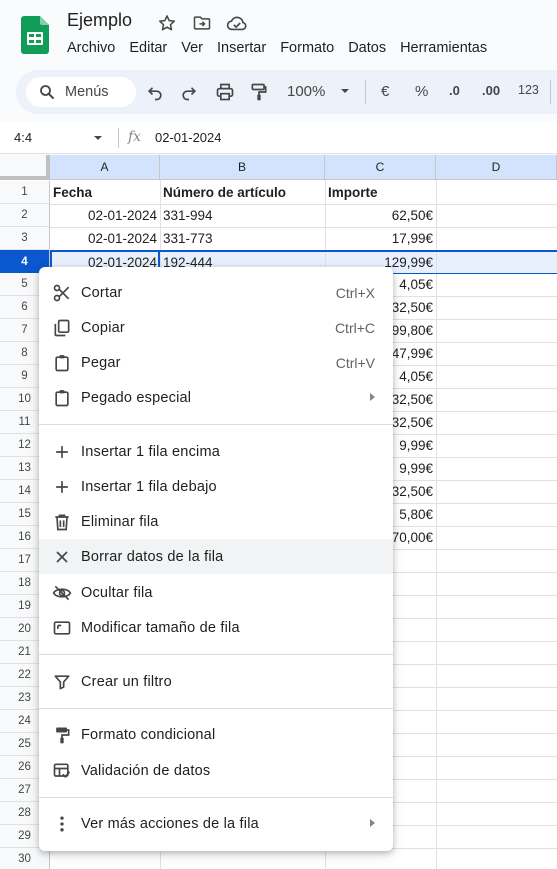 The height and width of the screenshot is (869, 557). Describe the element at coordinates (91, 48) in the screenshot. I see `menu-archivo: Archivo` at that location.